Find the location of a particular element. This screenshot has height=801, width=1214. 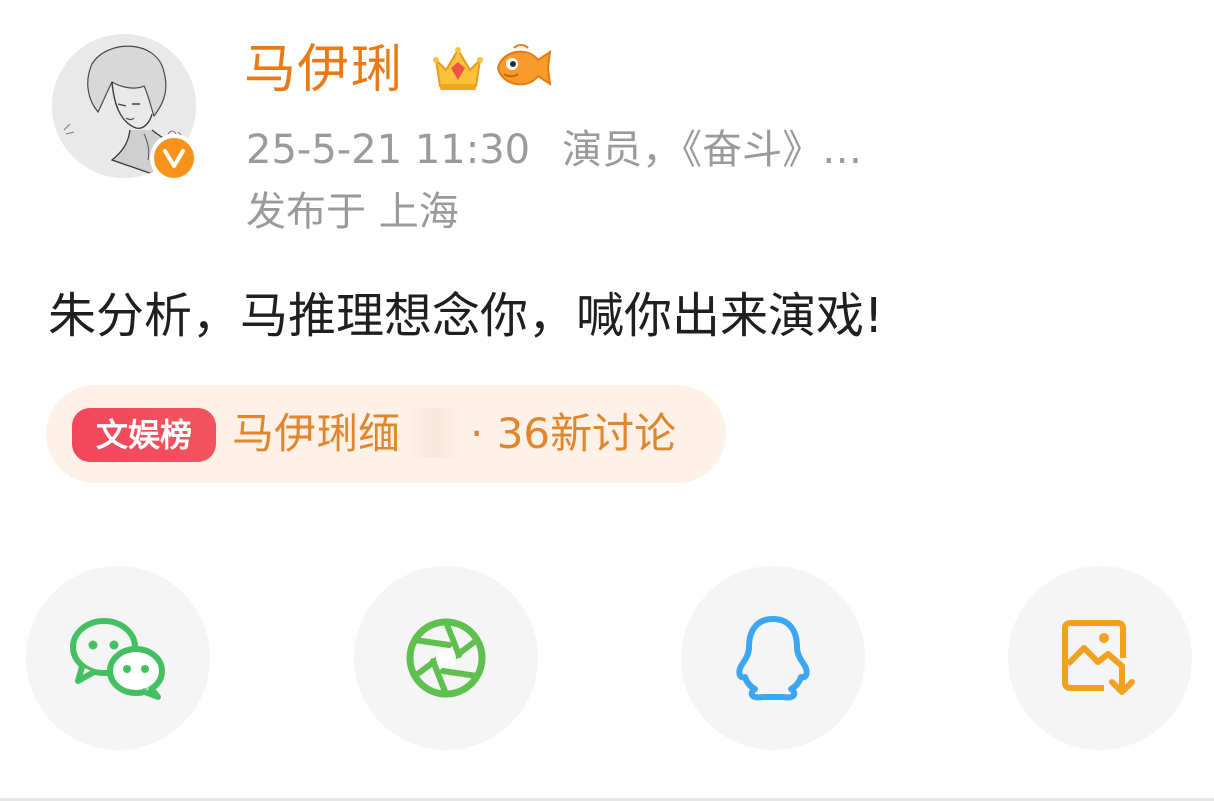

topic-name: 马伊琍缅 is located at coordinates (316, 433).